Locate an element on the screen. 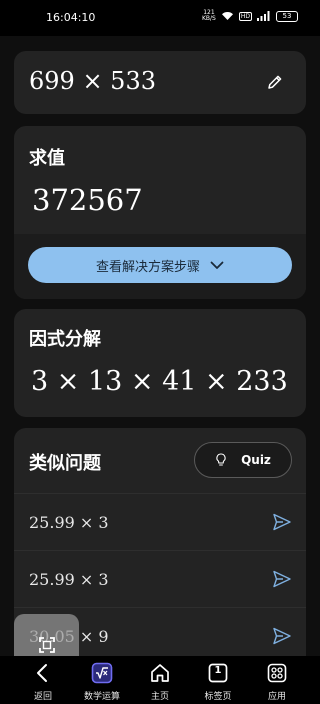 This screenshot has height=704, width=320. nav-back: 返回 is located at coordinates (43, 680).